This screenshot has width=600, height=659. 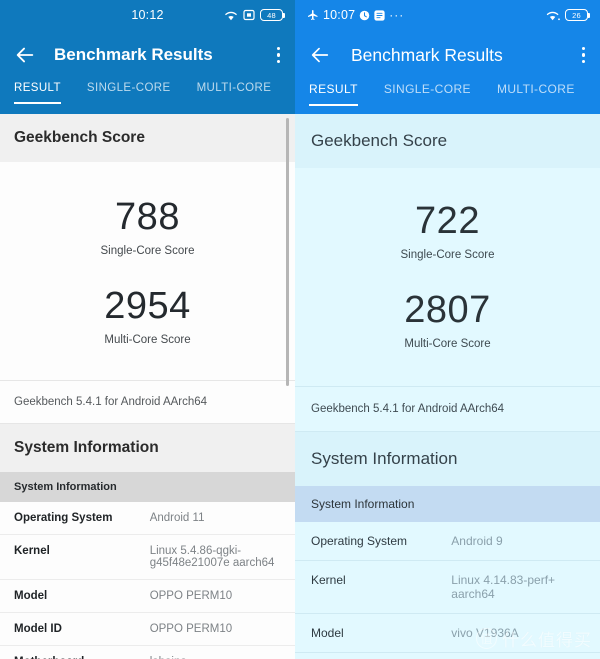 I want to click on table-row: Motherboard lahaina, so click(x=147, y=652).